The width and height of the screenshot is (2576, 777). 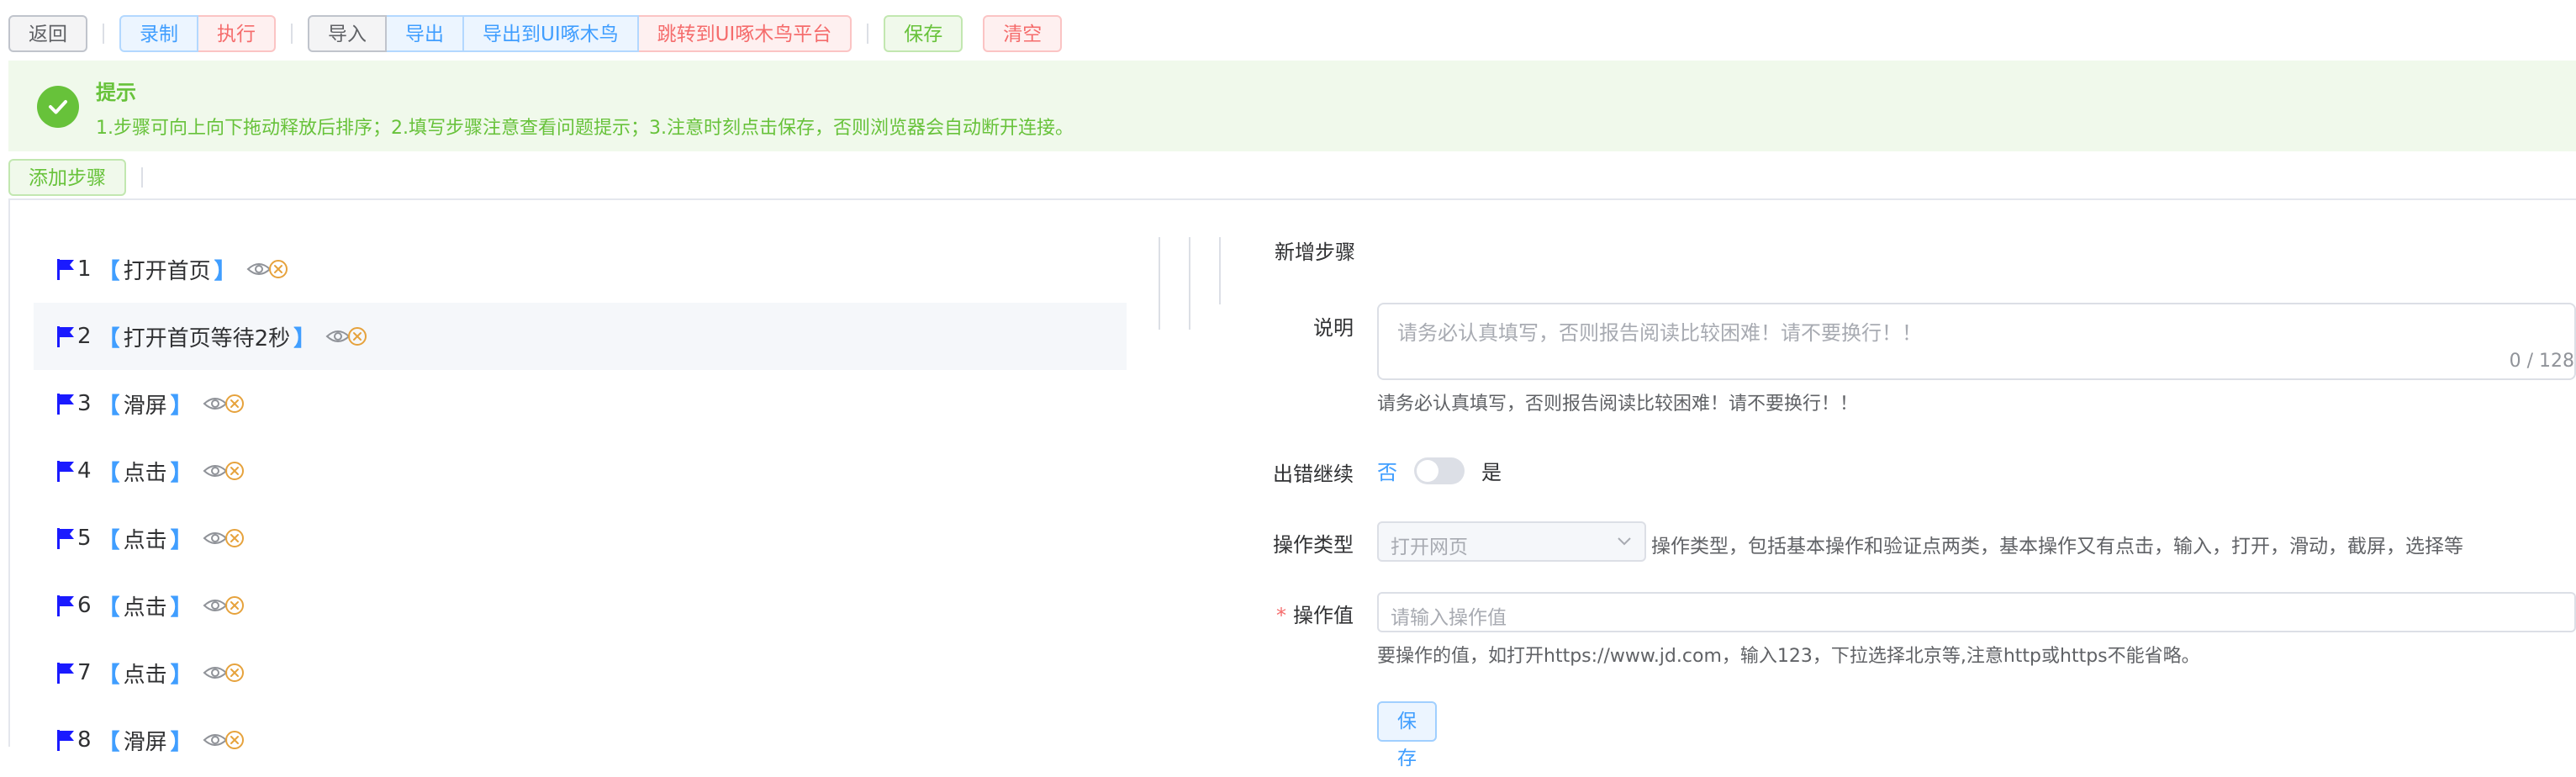 What do you see at coordinates (84, 269) in the screenshot?
I see `step-number: 1` at bounding box center [84, 269].